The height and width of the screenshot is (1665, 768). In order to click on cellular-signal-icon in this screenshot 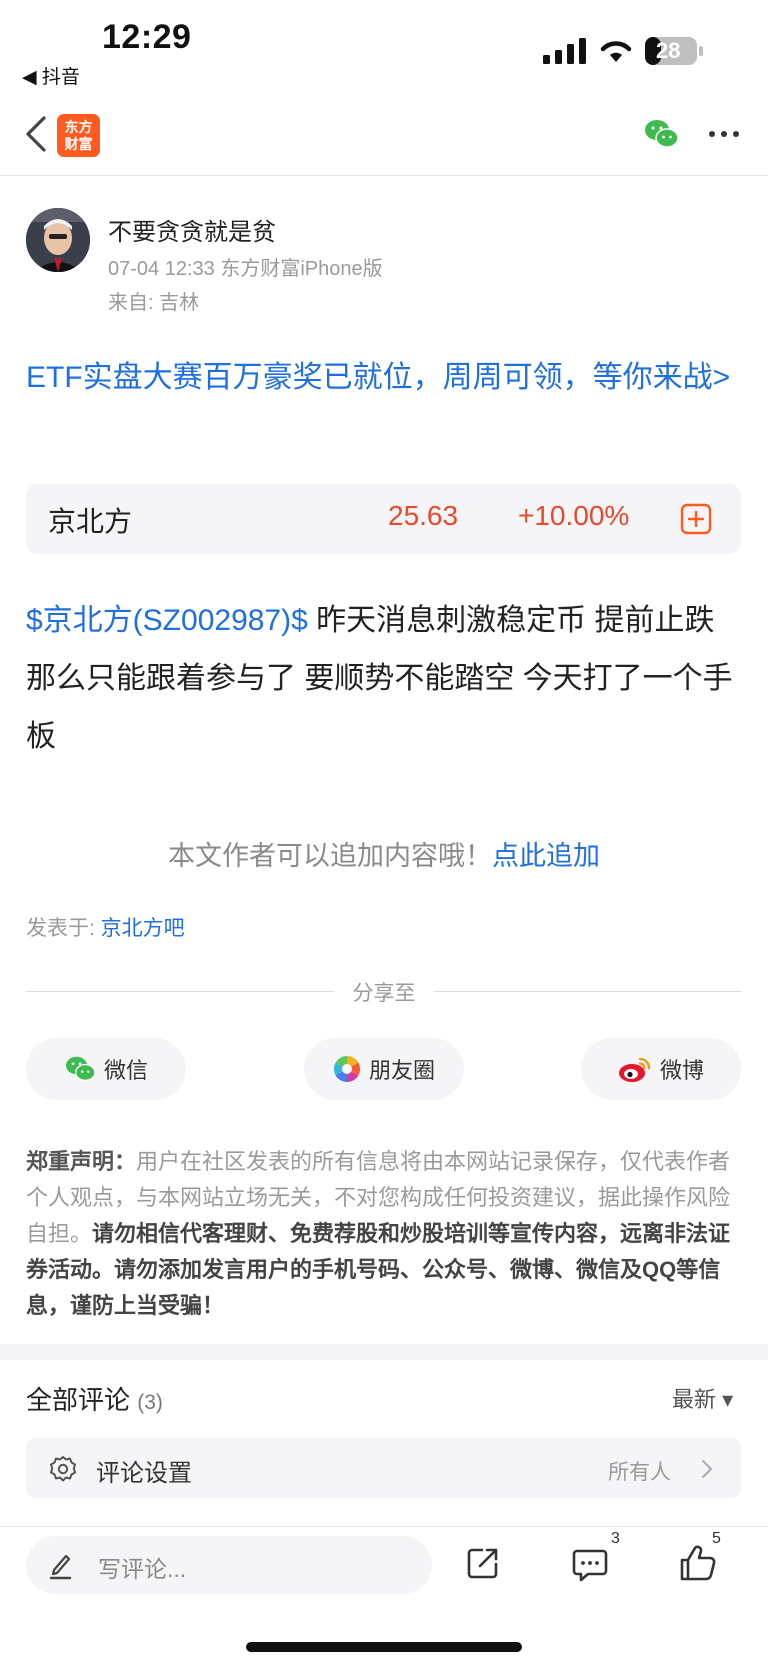, I will do `click(564, 51)`.